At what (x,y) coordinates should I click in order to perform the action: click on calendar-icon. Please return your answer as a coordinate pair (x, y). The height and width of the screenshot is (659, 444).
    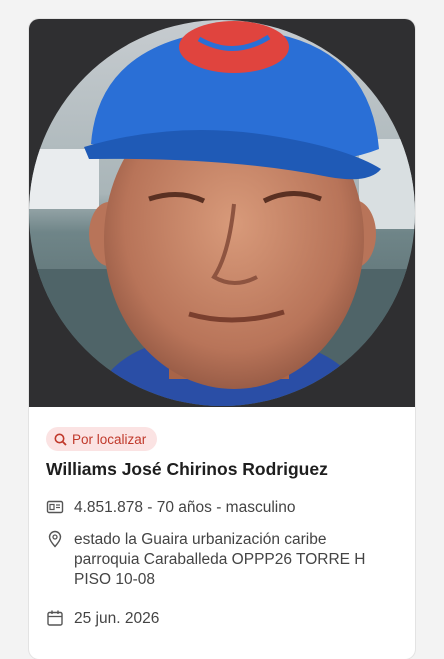
    Looking at the image, I should click on (55, 618).